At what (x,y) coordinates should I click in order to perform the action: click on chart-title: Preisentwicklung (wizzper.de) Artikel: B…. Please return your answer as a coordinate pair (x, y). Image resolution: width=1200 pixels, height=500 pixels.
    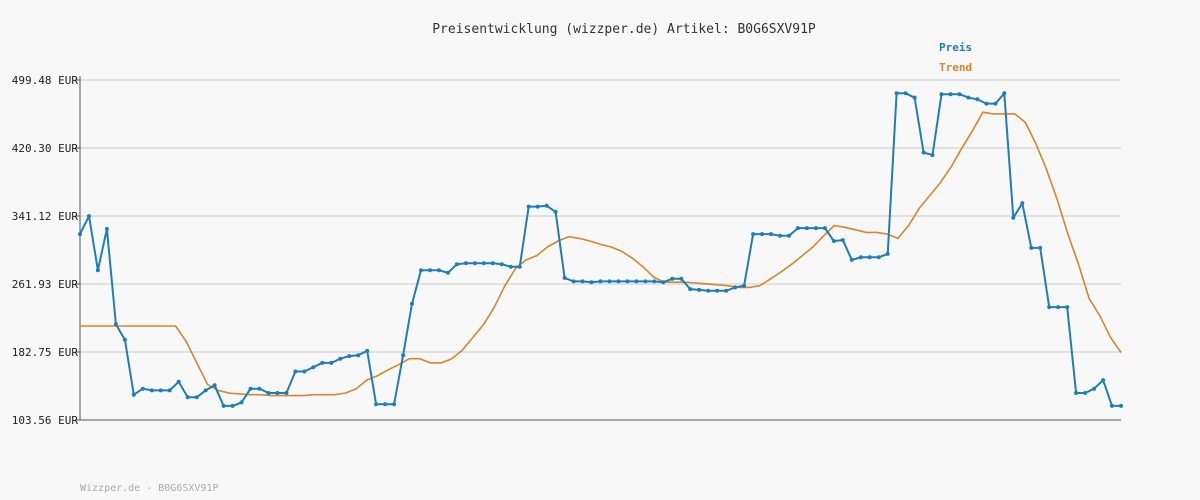
    Looking at the image, I should click on (624, 29).